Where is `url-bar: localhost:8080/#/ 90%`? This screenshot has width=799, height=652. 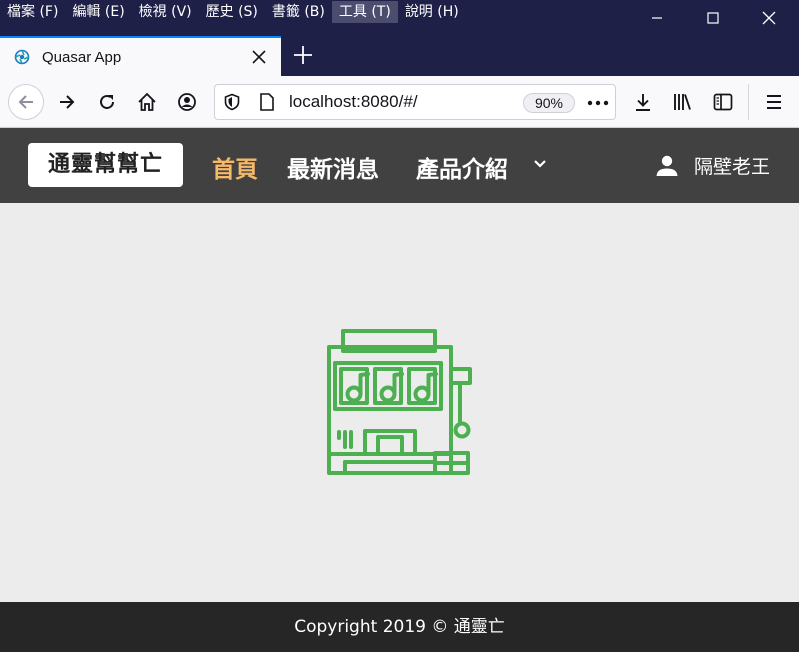
url-bar: localhost:8080/#/ 90% is located at coordinates (415, 102).